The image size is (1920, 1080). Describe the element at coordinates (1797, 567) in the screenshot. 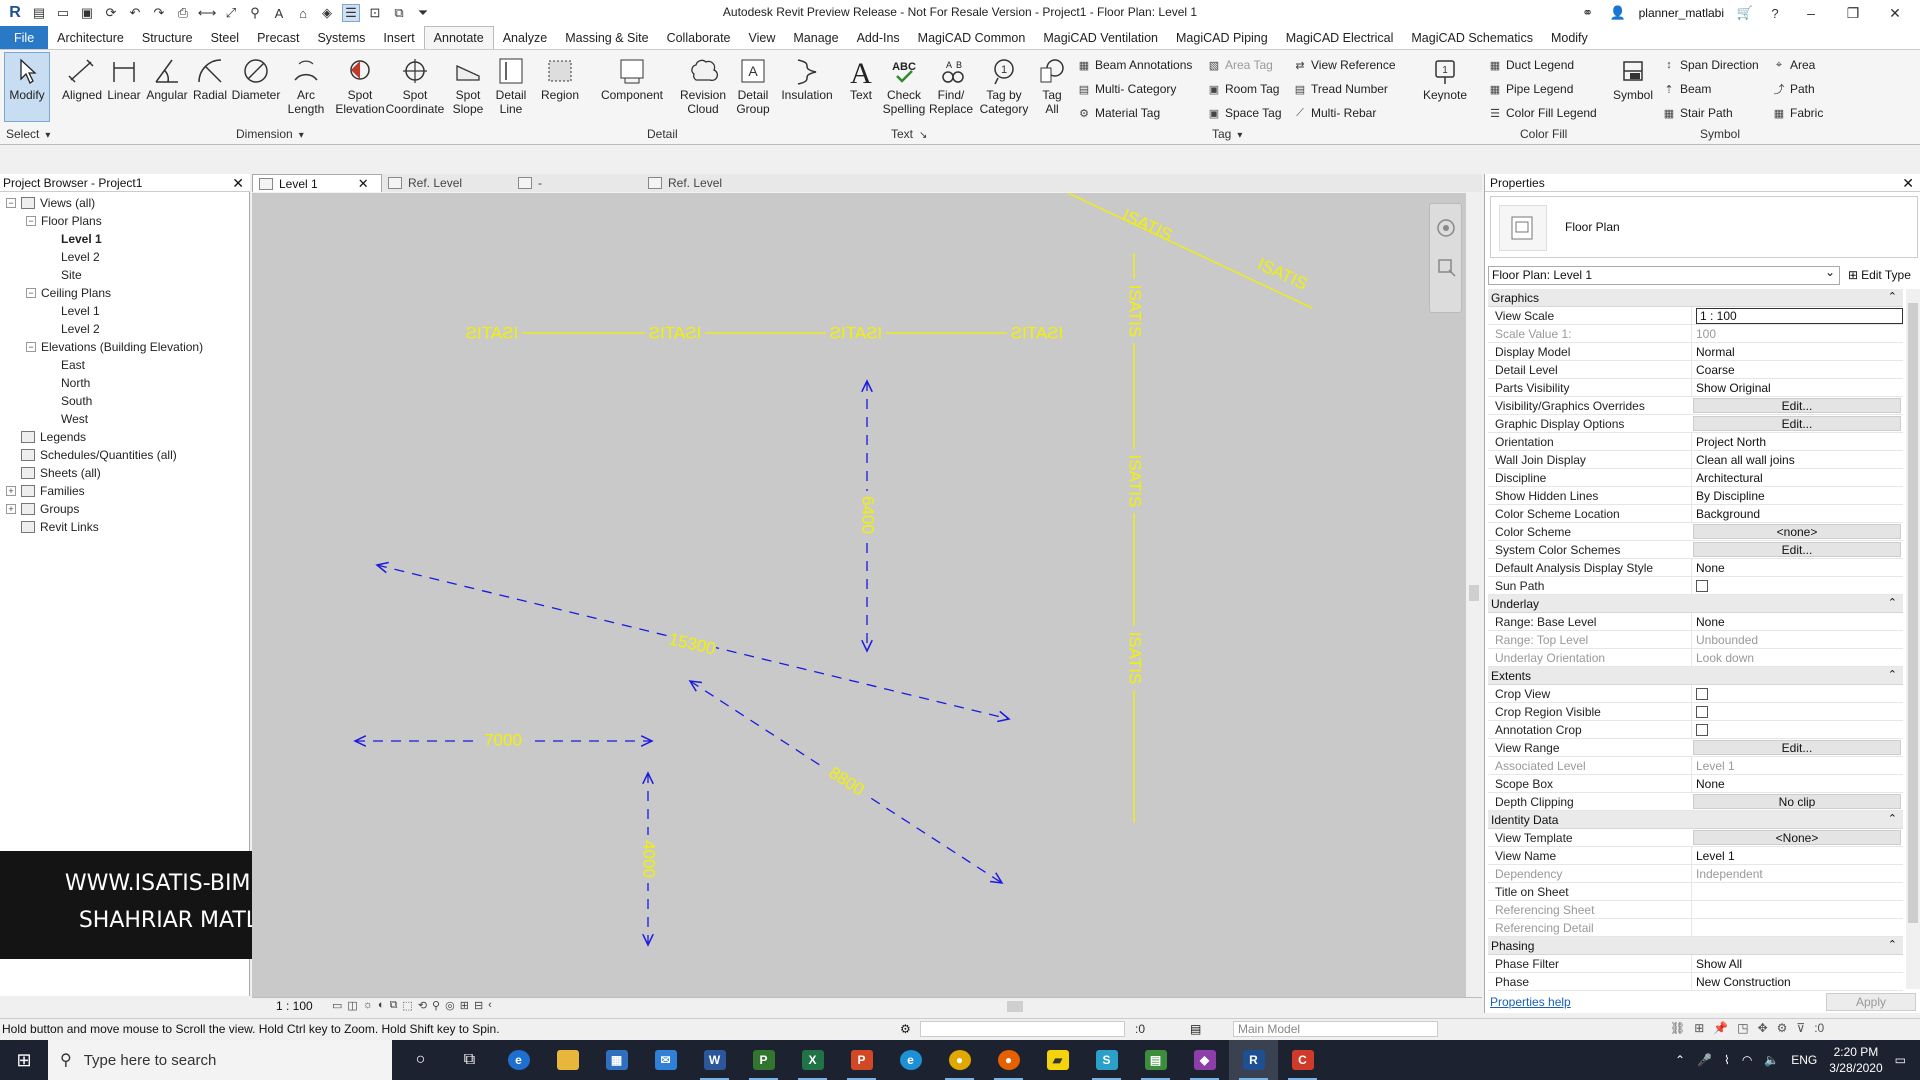

I see `prop-value: None` at that location.